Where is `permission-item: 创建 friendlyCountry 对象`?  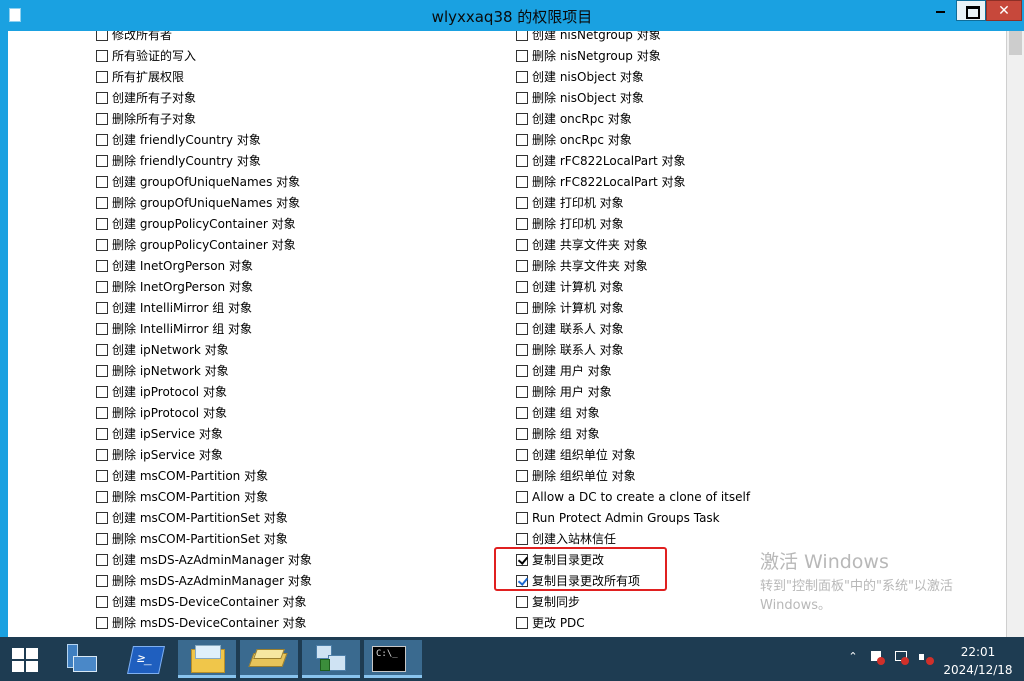
permission-item: 创建 friendlyCountry 对象 is located at coordinates (178, 139).